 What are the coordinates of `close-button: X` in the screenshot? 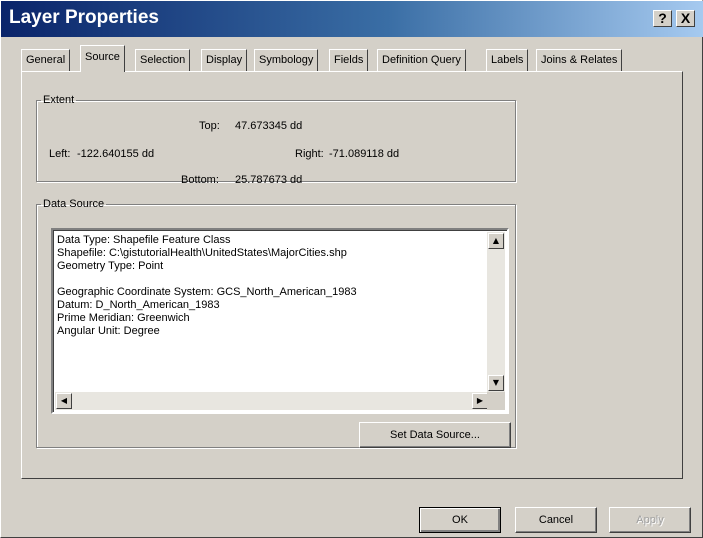 It's located at (685, 18).